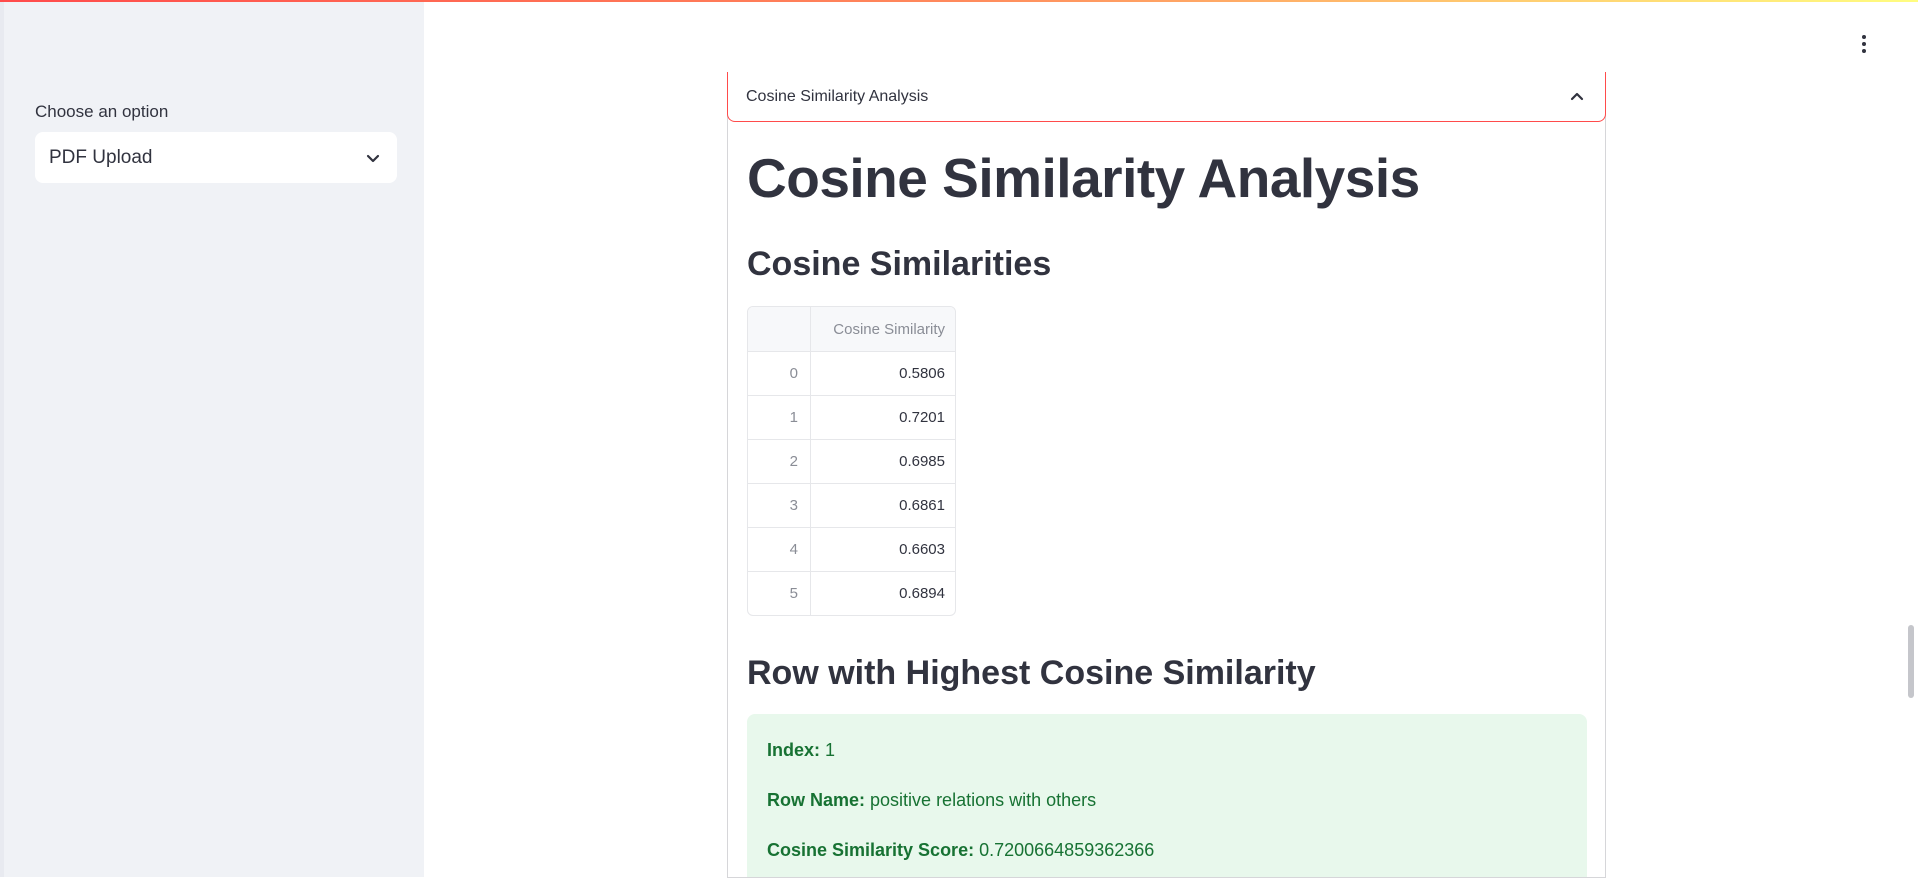 The image size is (1918, 878). What do you see at coordinates (922, 549) in the screenshot?
I see `row-value: 0.6603` at bounding box center [922, 549].